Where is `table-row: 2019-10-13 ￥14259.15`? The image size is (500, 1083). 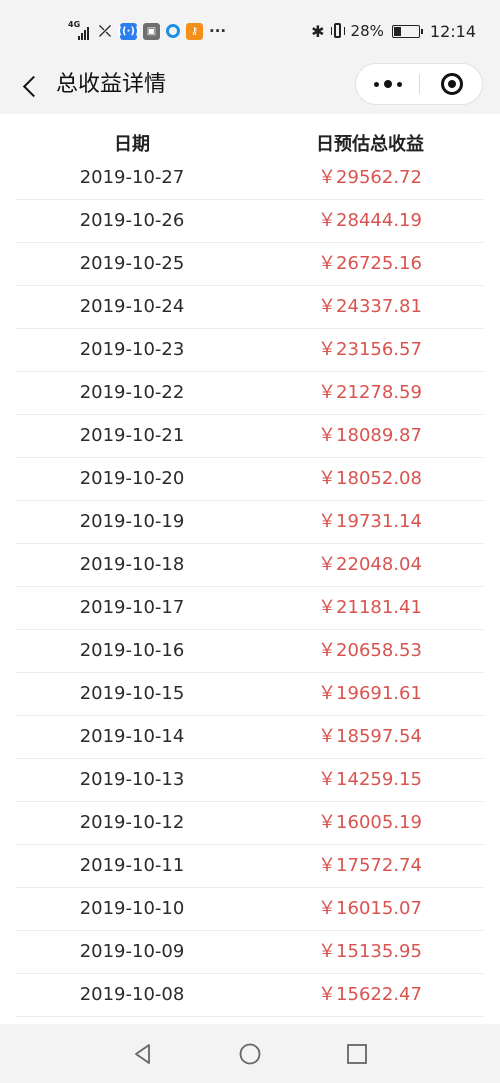 table-row: 2019-10-13 ￥14259.15 is located at coordinates (250, 780).